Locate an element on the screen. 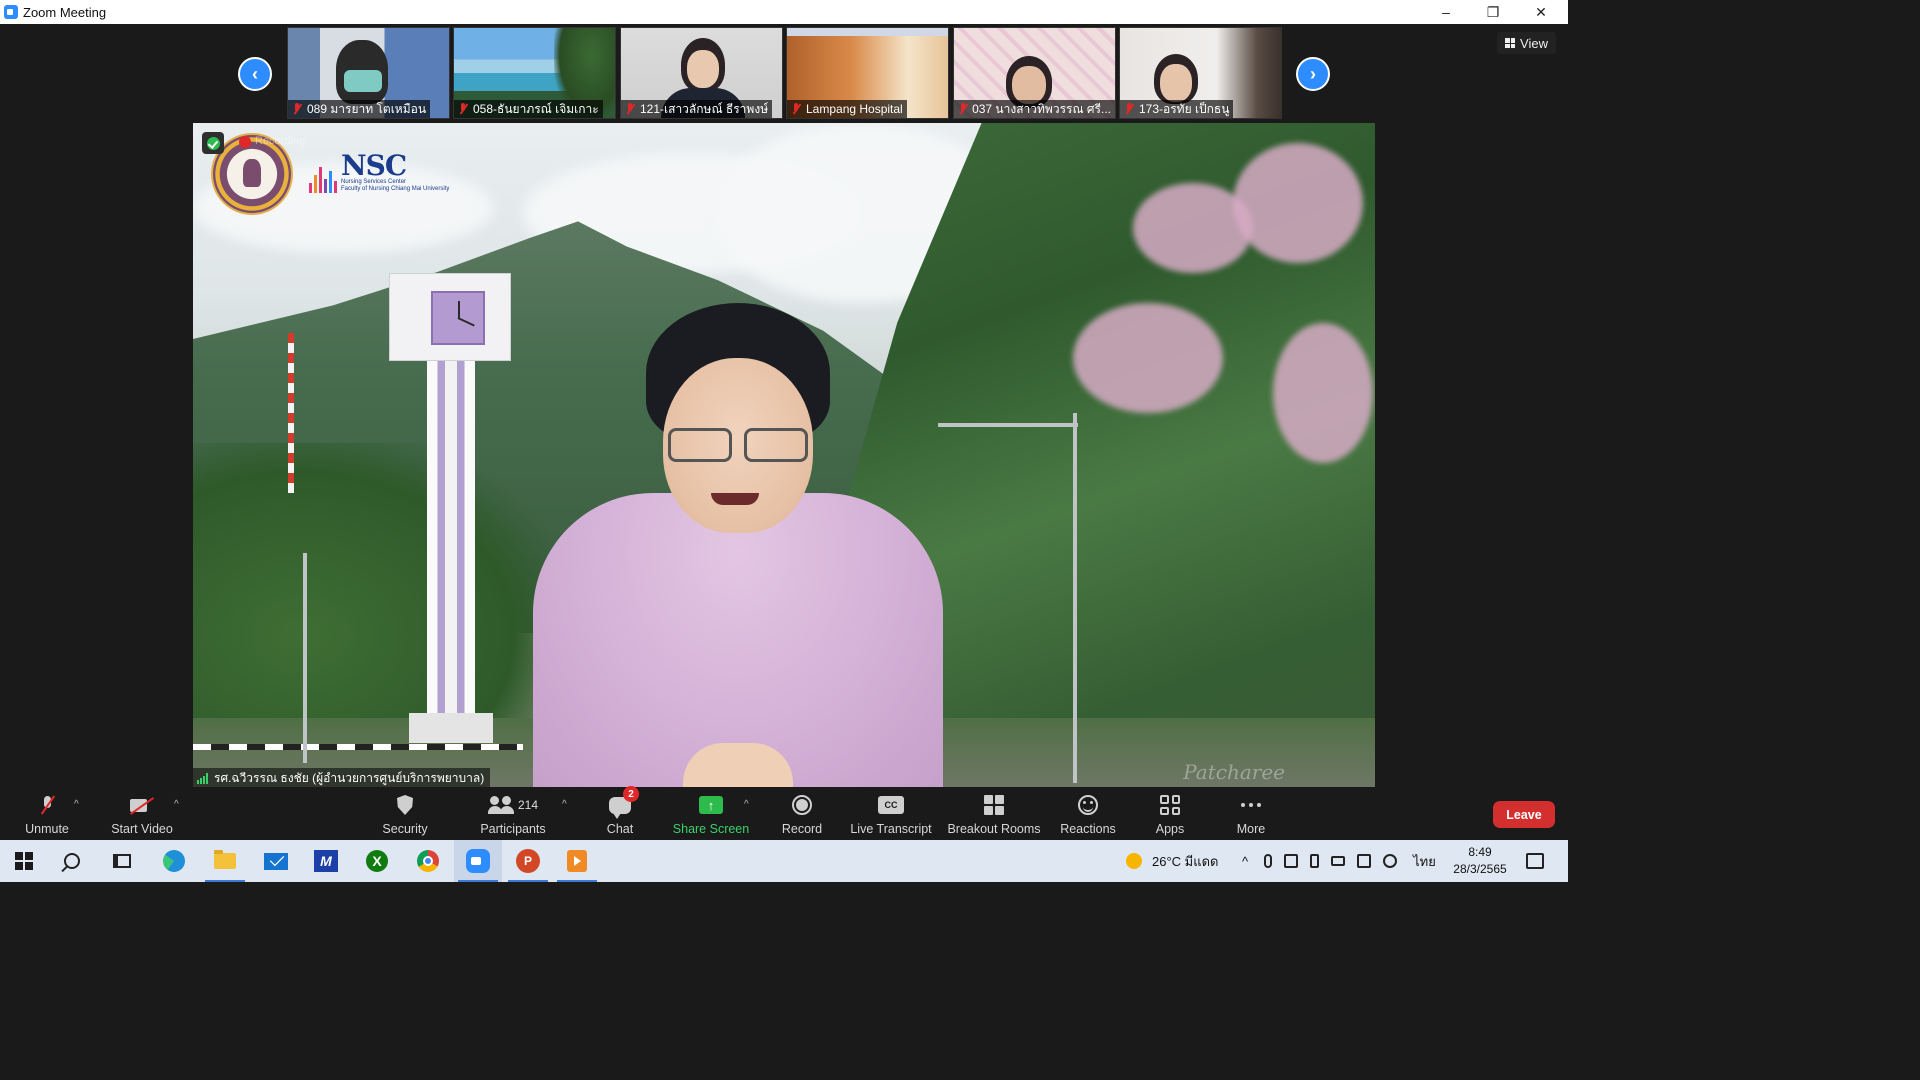 The image size is (1920, 1080). encryption-badge is located at coordinates (213, 143).